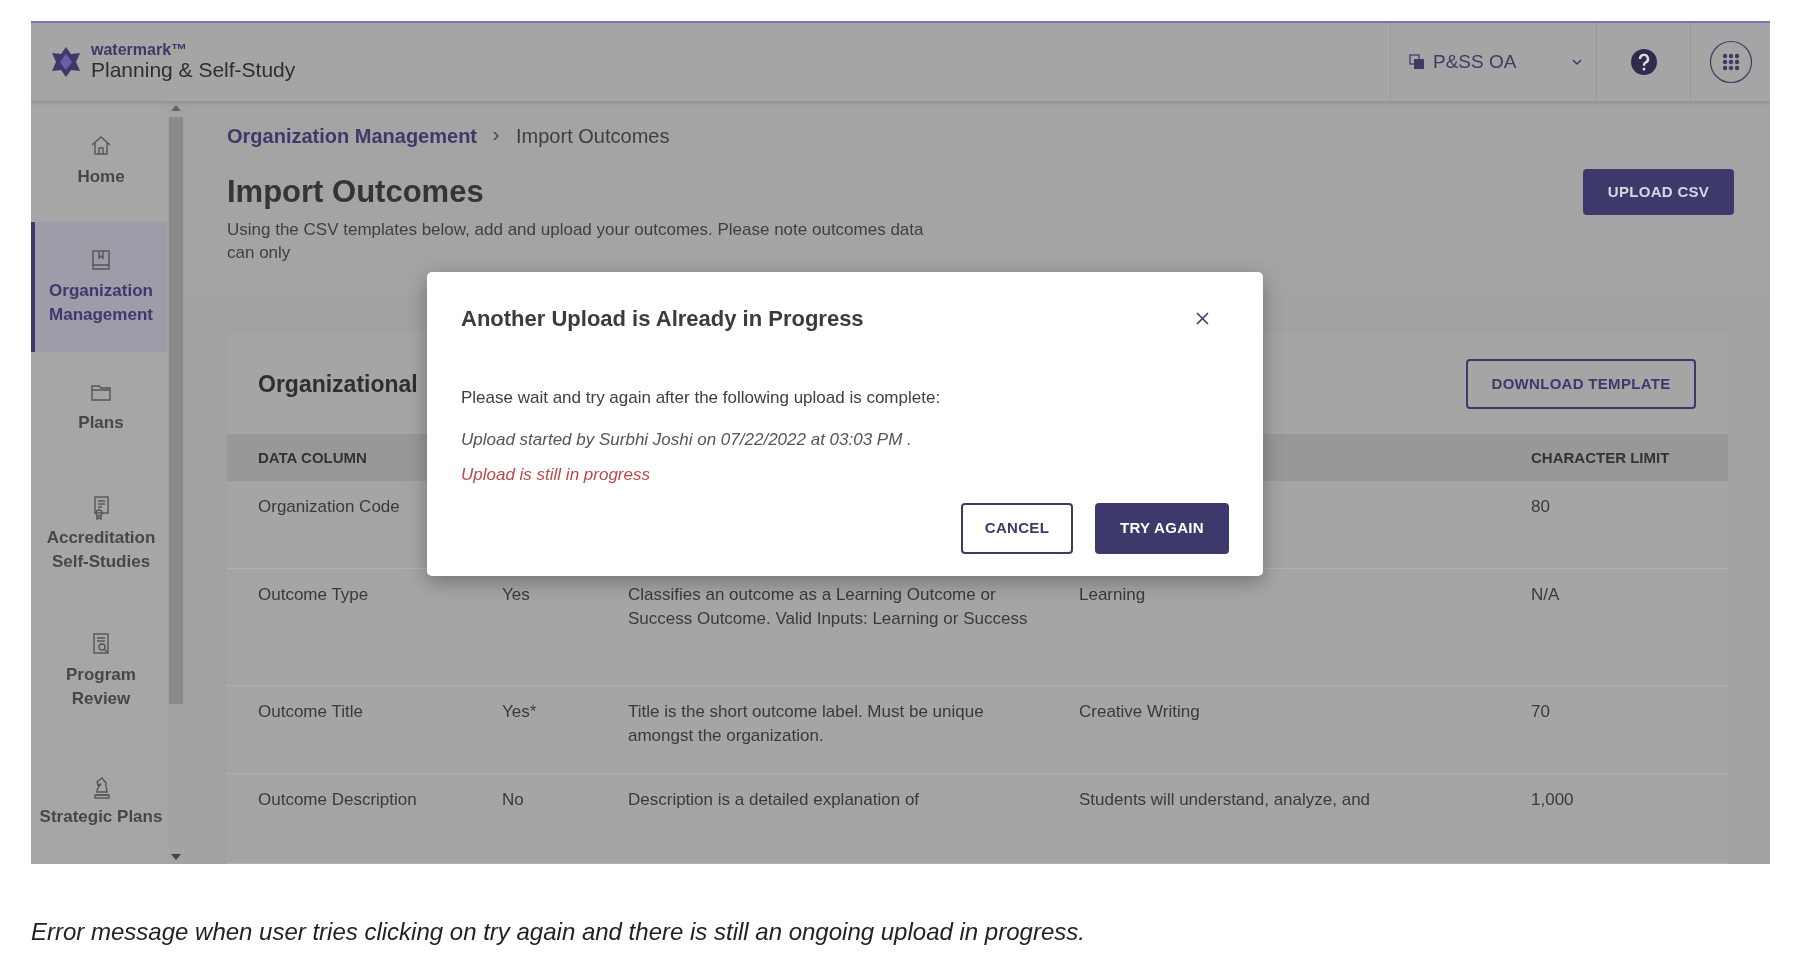  Describe the element at coordinates (558, 932) in the screenshot. I see `figure-caption: Error message when user tries clicking on try again and there is still an ongoing upload in progress.` at that location.